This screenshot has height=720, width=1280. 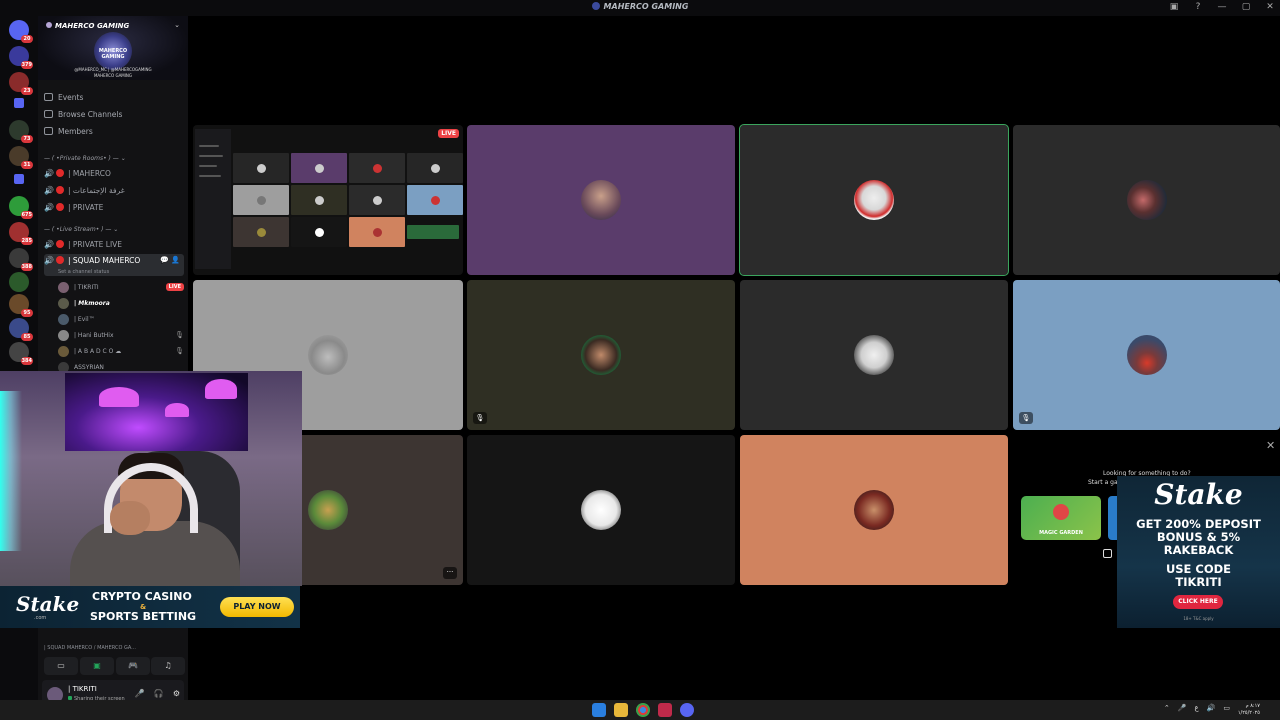 What do you see at coordinates (68, 131) in the screenshot?
I see `nav-members: Members` at bounding box center [68, 131].